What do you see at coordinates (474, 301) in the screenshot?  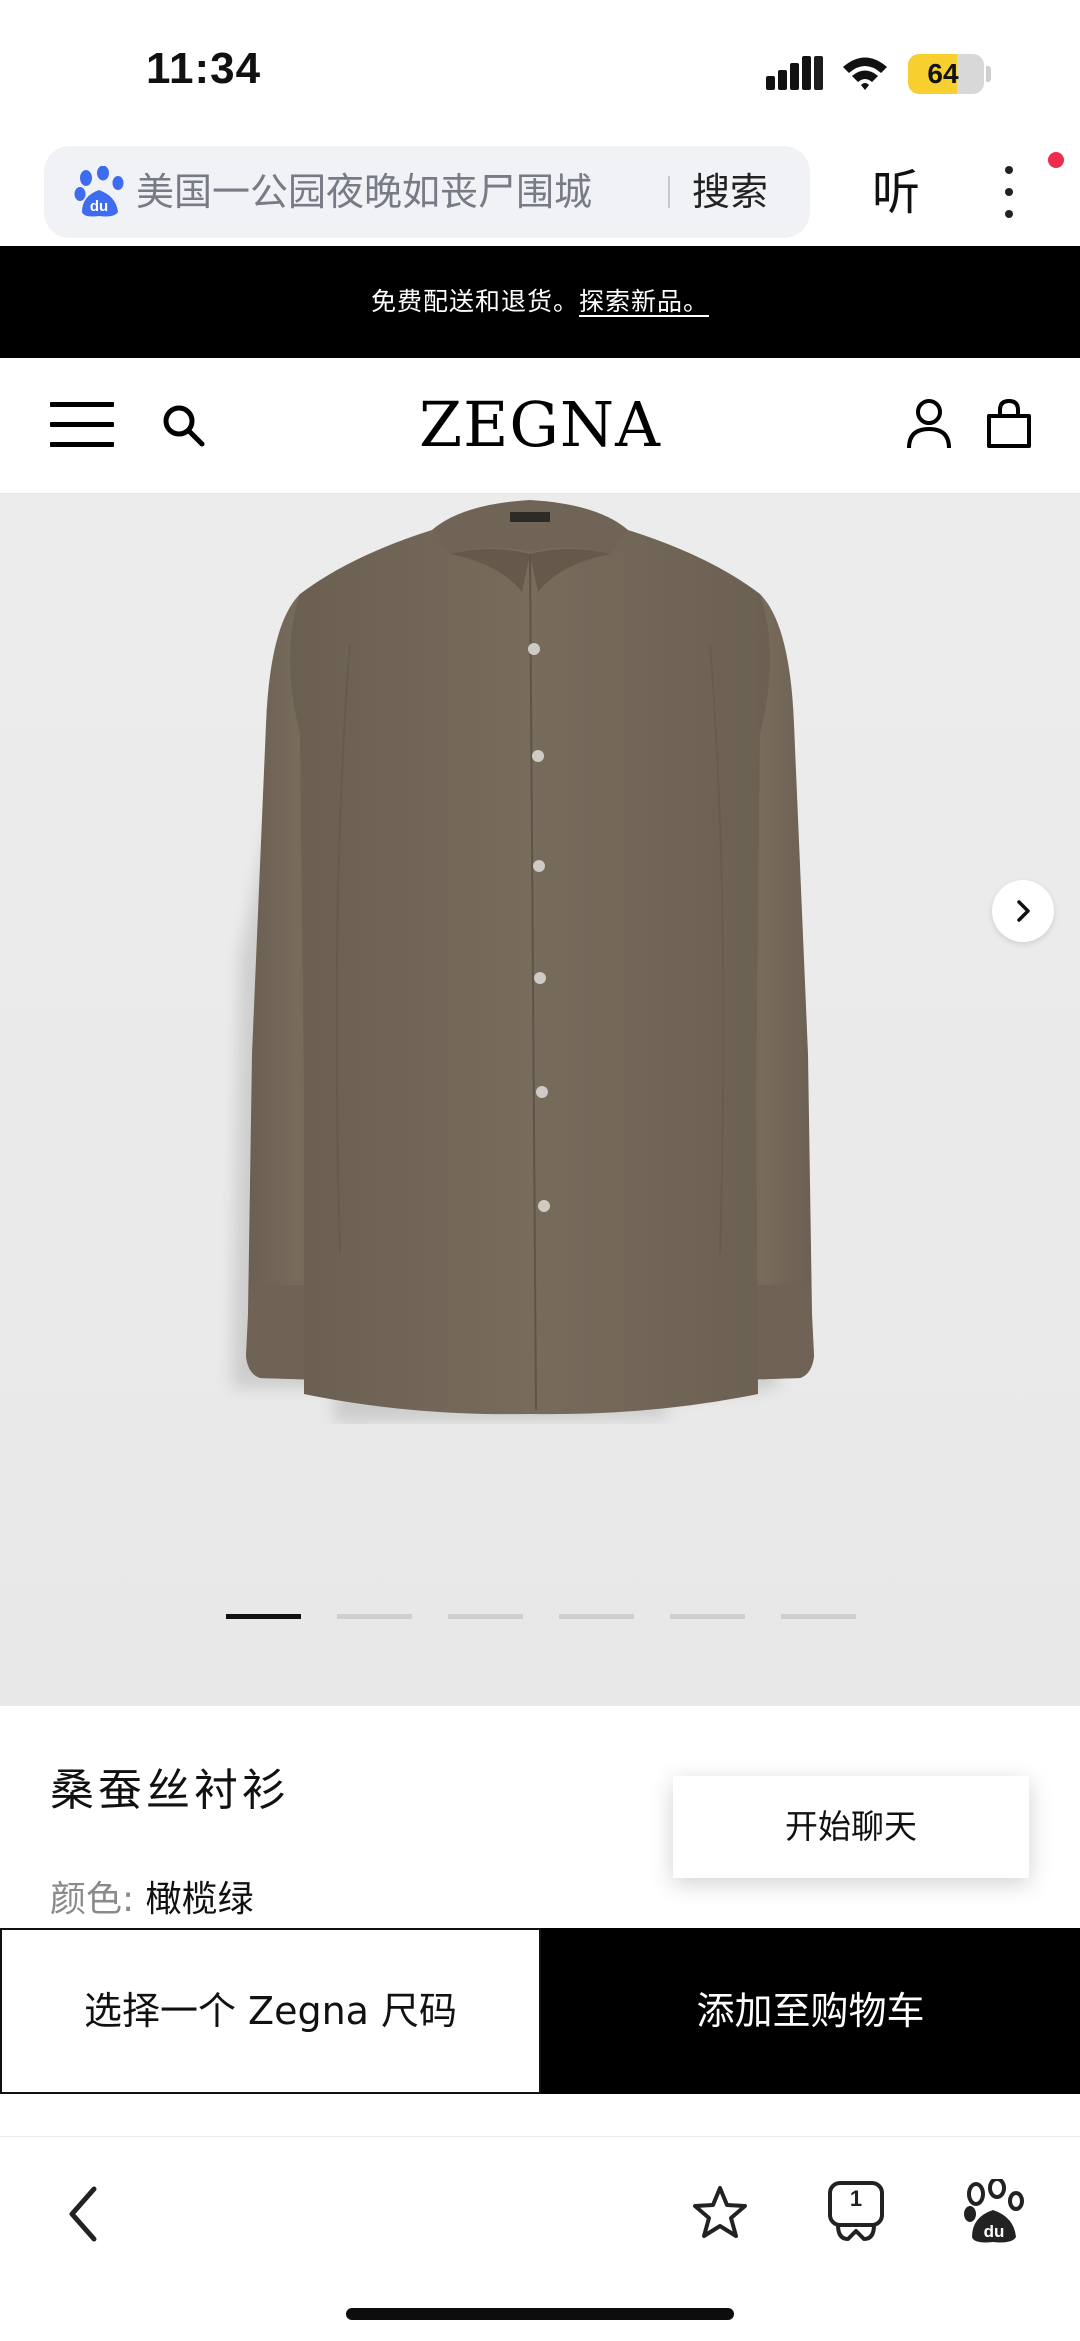 I see `promo-text: 免费配送和退货。` at bounding box center [474, 301].